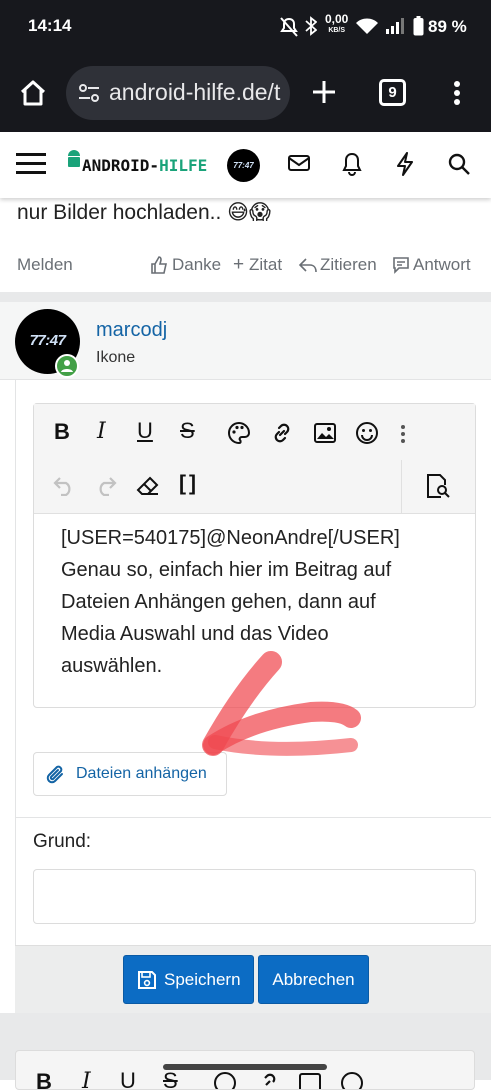 This screenshot has height=1090, width=491. What do you see at coordinates (121, 165) in the screenshot?
I see `logo-text-left: ANDROID-` at bounding box center [121, 165].